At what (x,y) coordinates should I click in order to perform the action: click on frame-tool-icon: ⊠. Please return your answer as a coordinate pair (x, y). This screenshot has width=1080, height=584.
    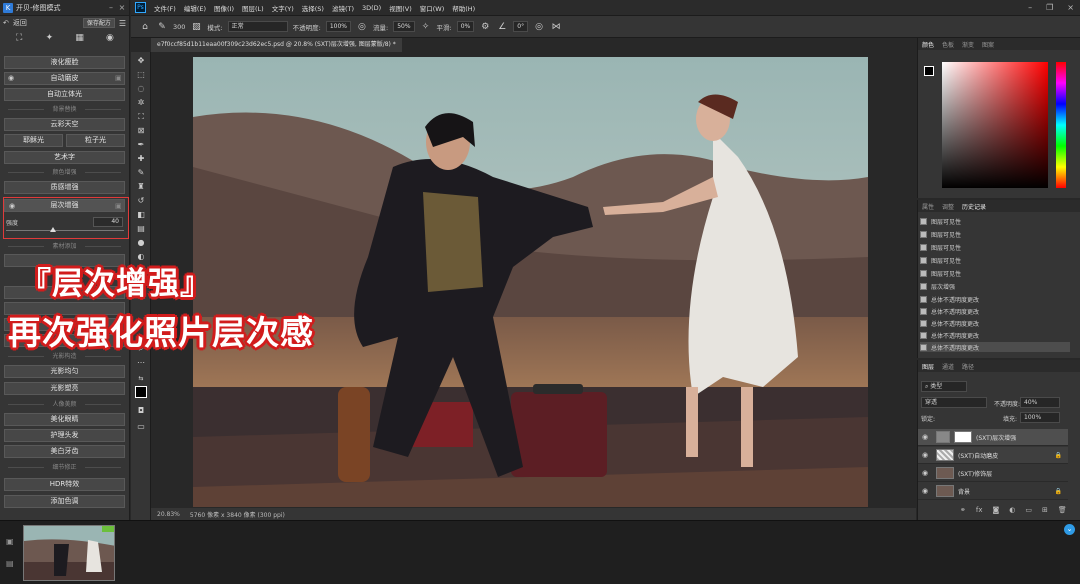
    Looking at the image, I should click on (141, 131).